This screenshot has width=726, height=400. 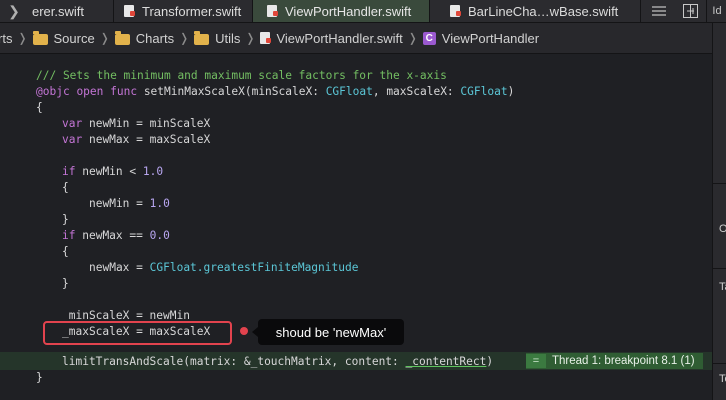 What do you see at coordinates (623, 361) in the screenshot?
I see `breakpoint-label: Thread 1: breakpoint 8.1 (1)` at bounding box center [623, 361].